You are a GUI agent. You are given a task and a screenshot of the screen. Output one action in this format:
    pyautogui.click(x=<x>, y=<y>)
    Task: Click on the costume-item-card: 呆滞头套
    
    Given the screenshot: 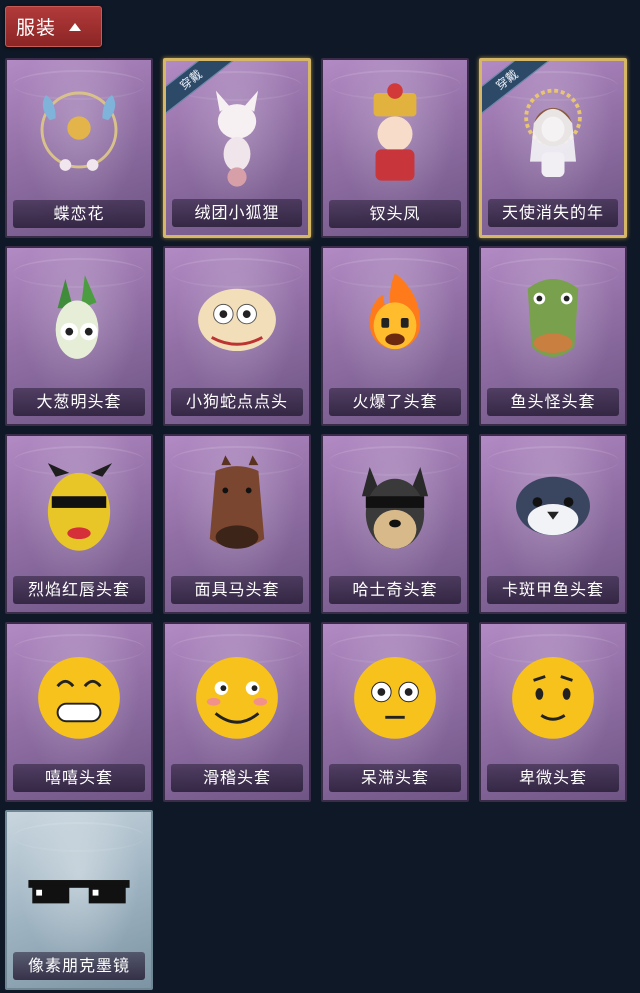 What is the action you would take?
    pyautogui.click(x=395, y=712)
    